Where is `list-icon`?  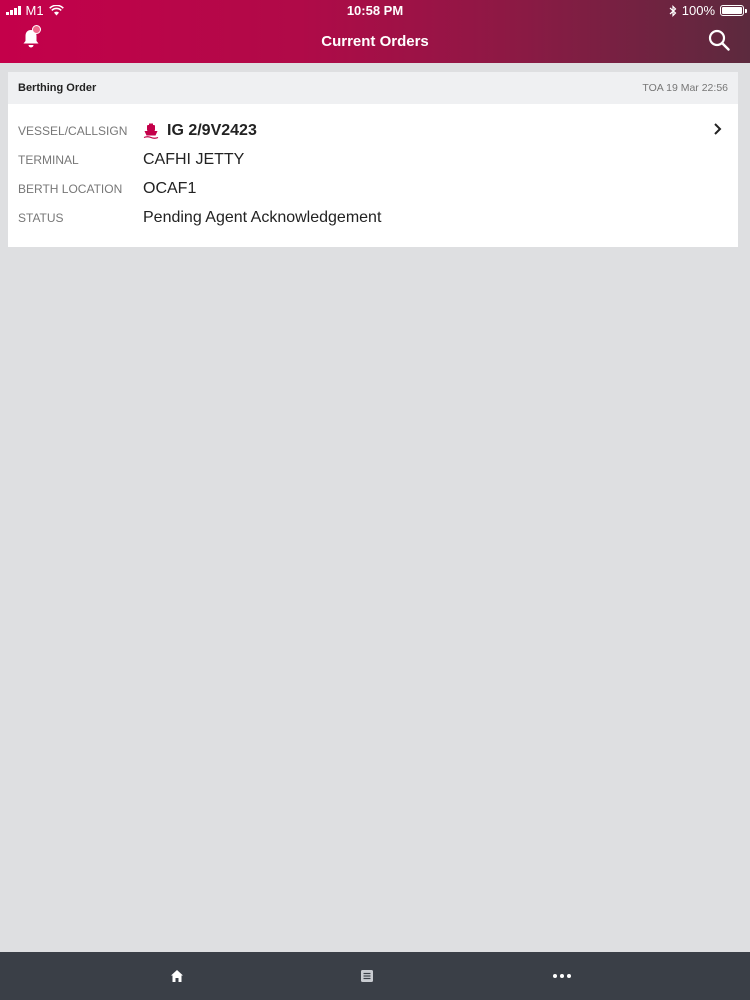
list-icon is located at coordinates (367, 976).